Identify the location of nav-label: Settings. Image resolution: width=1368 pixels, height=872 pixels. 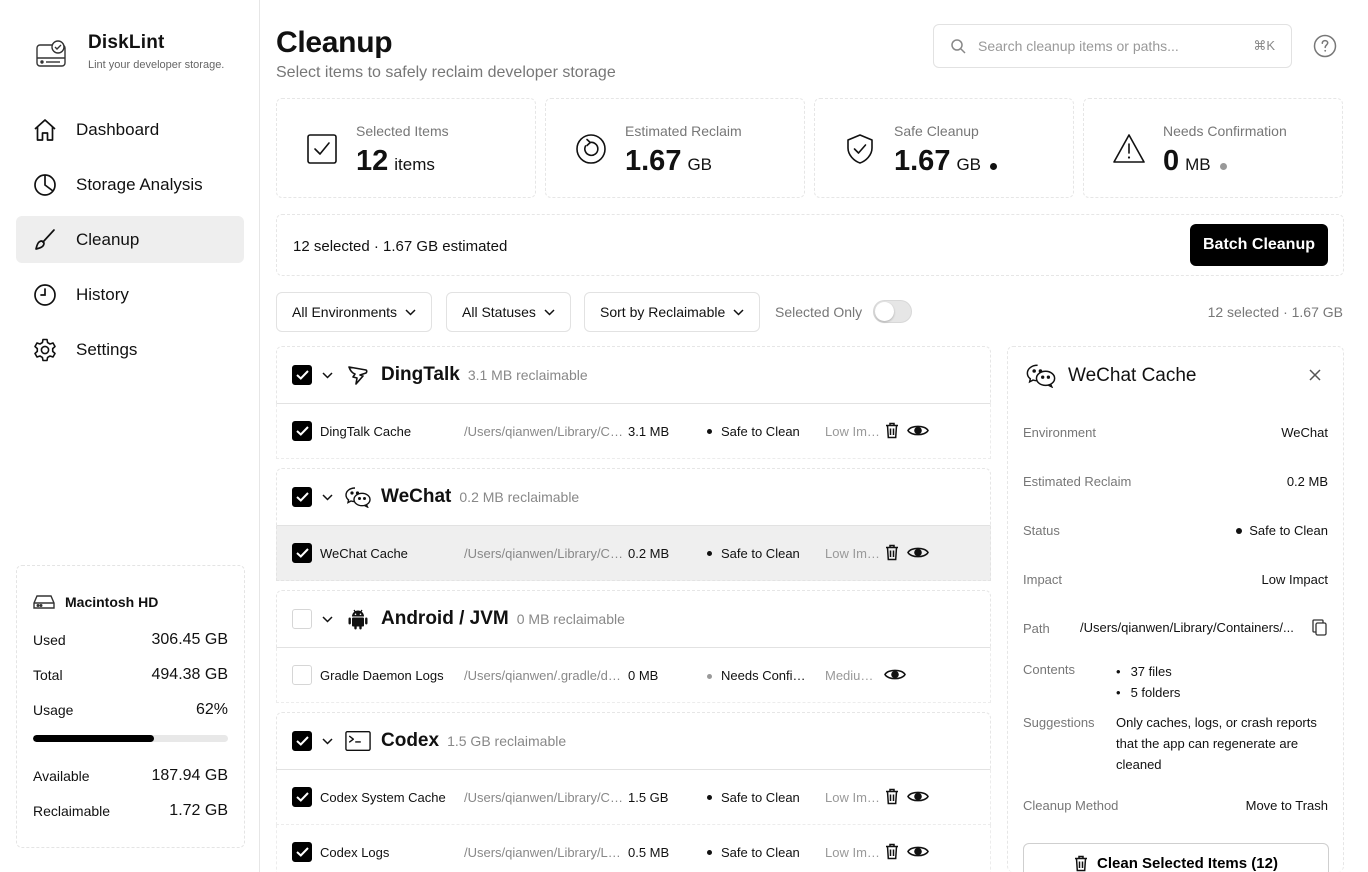
(107, 349).